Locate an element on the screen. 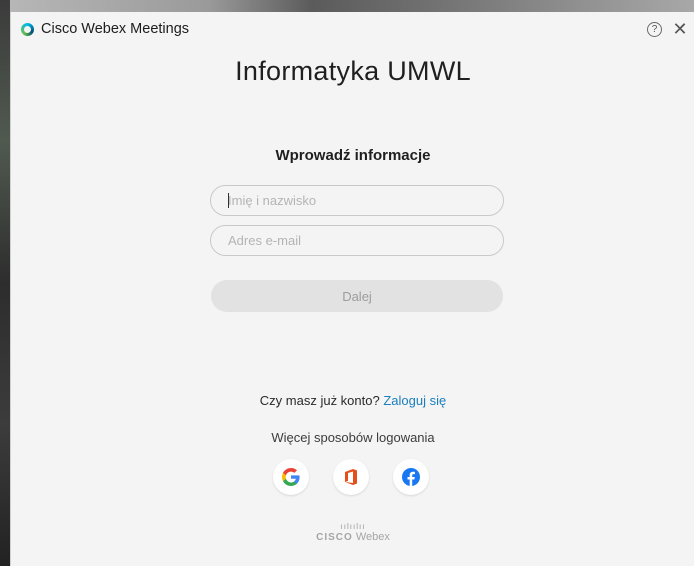 This screenshot has height=566, width=694. office-icon is located at coordinates (351, 477).